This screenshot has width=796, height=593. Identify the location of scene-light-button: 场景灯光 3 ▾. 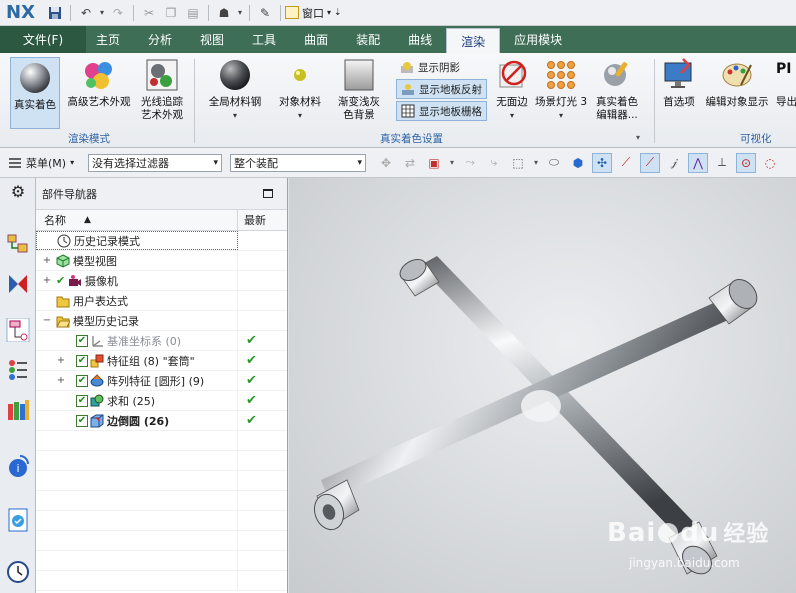
(561, 89).